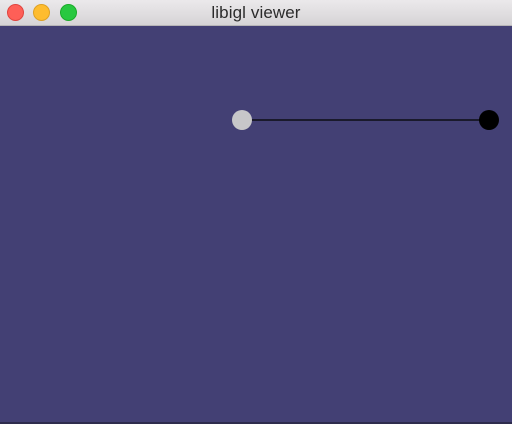  What do you see at coordinates (489, 120) in the screenshot?
I see `end-point` at bounding box center [489, 120].